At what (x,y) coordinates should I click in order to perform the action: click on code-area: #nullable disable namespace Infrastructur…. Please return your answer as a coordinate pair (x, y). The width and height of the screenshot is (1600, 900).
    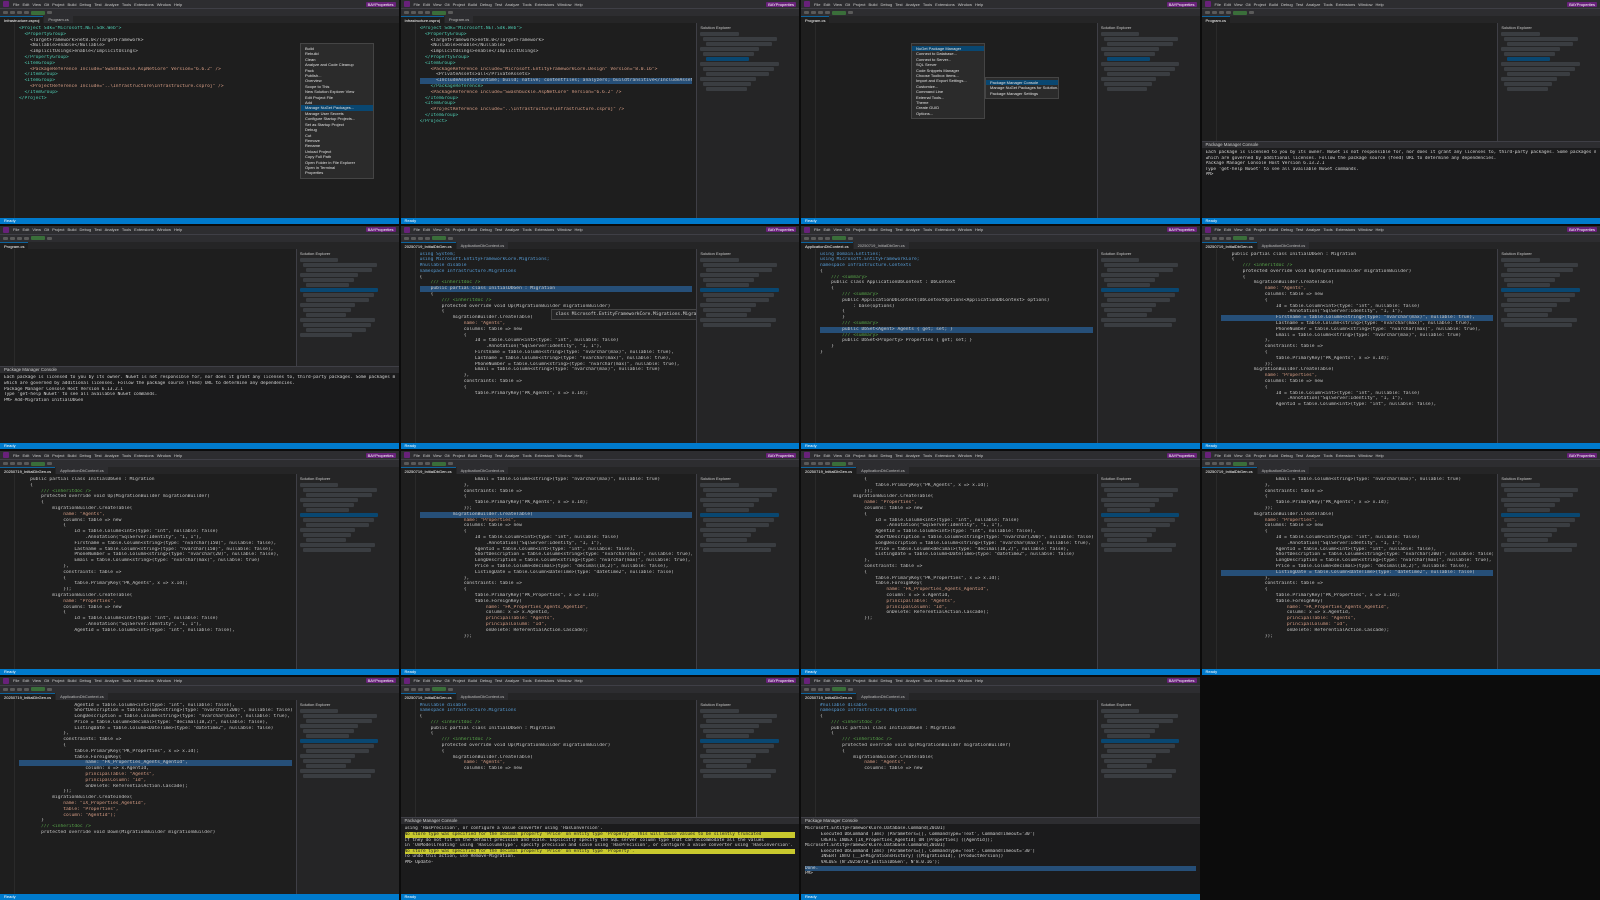
    Looking at the image, I should click on (556, 759).